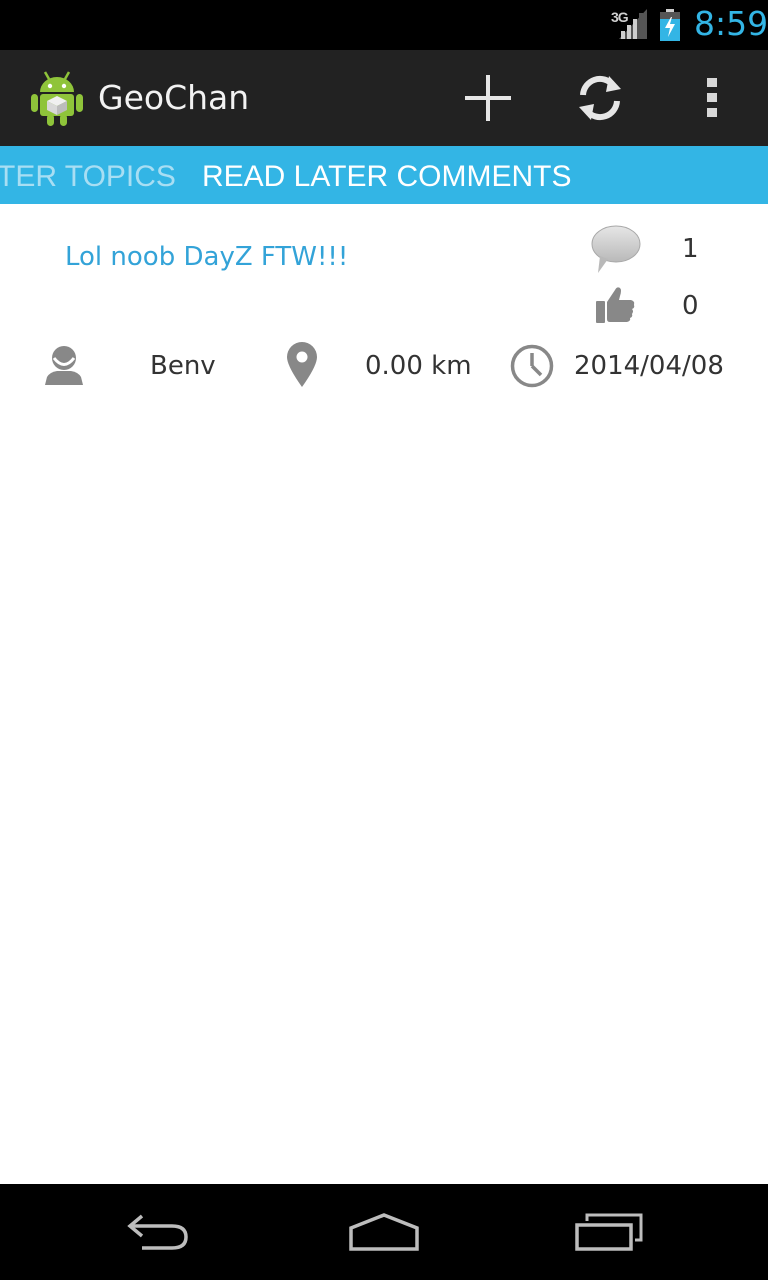 The width and height of the screenshot is (768, 1280). Describe the element at coordinates (670, 25) in the screenshot. I see `battery-charging-icon` at that location.